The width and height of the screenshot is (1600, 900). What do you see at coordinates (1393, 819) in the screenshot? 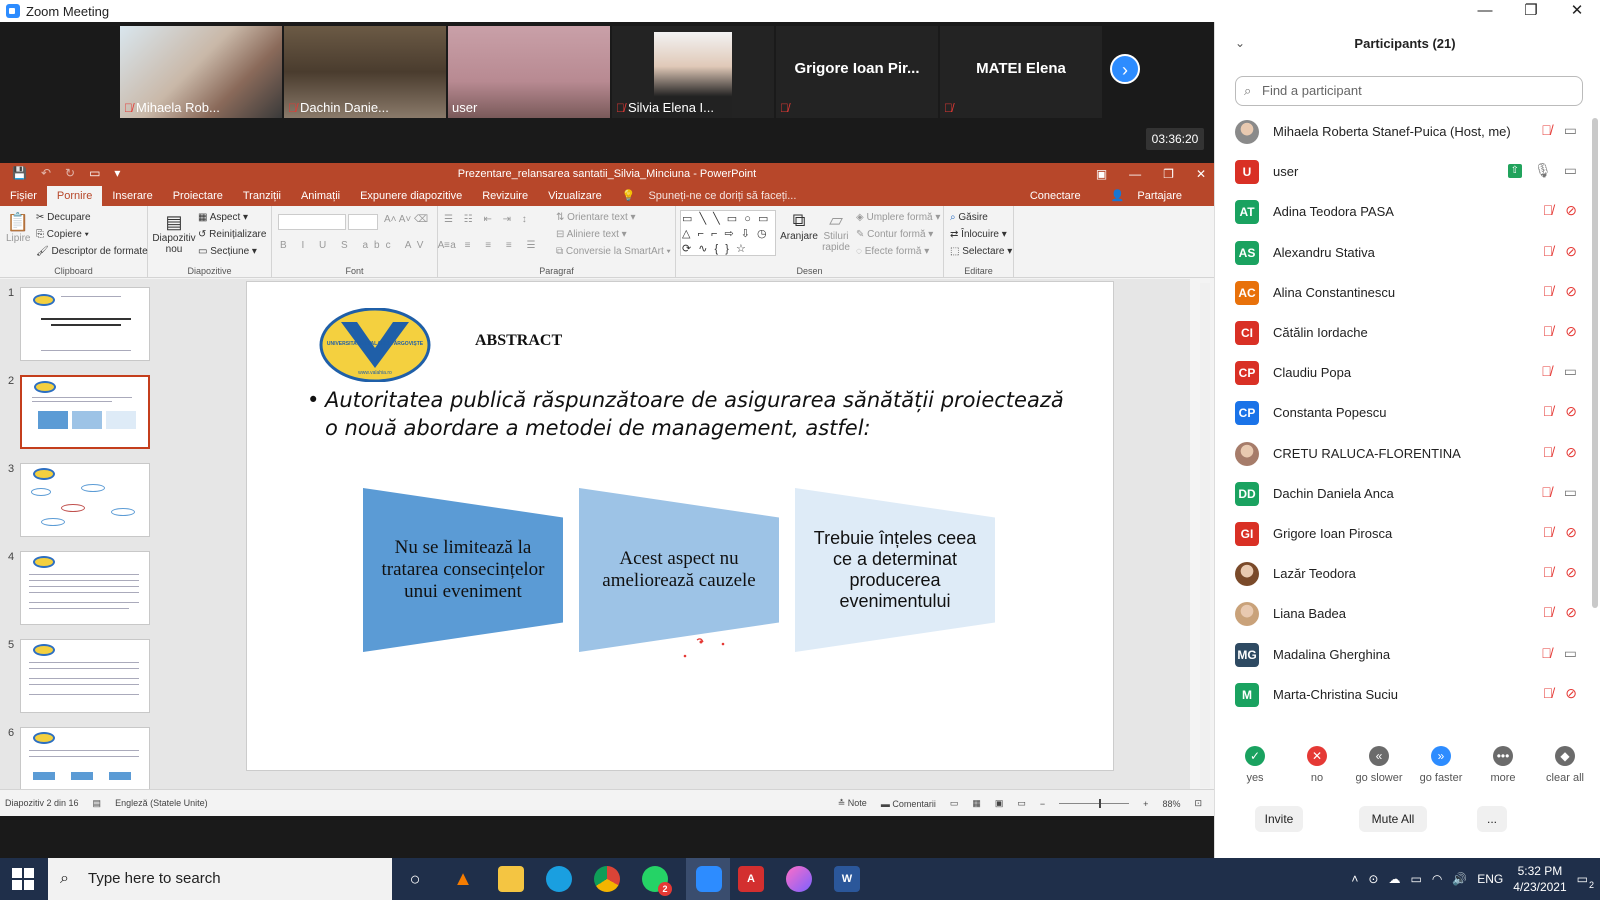
I see `mute-all-button: Mute All` at bounding box center [1393, 819].